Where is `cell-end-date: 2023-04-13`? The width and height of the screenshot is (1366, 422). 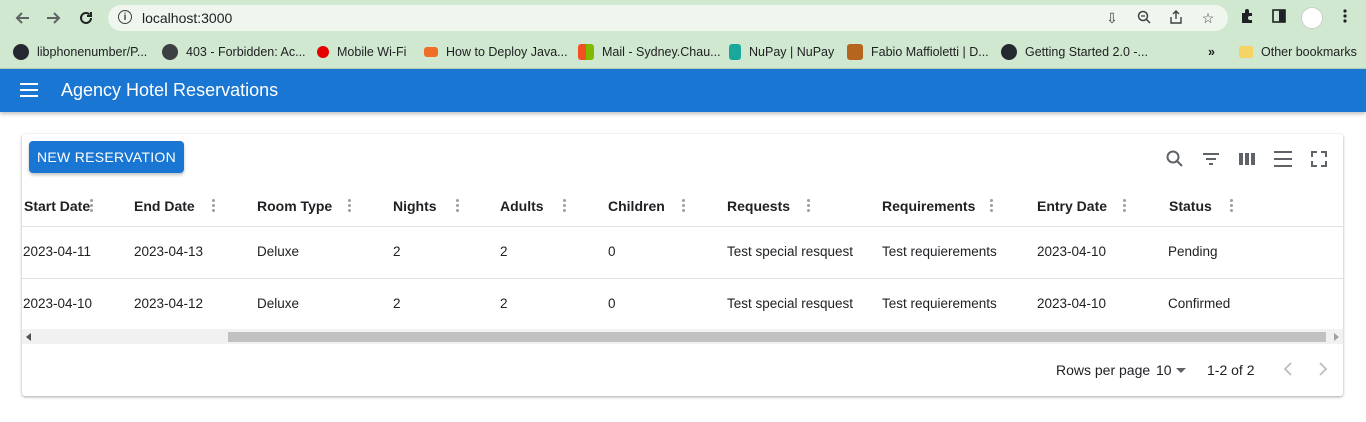
cell-end-date: 2023-04-13 is located at coordinates (169, 251).